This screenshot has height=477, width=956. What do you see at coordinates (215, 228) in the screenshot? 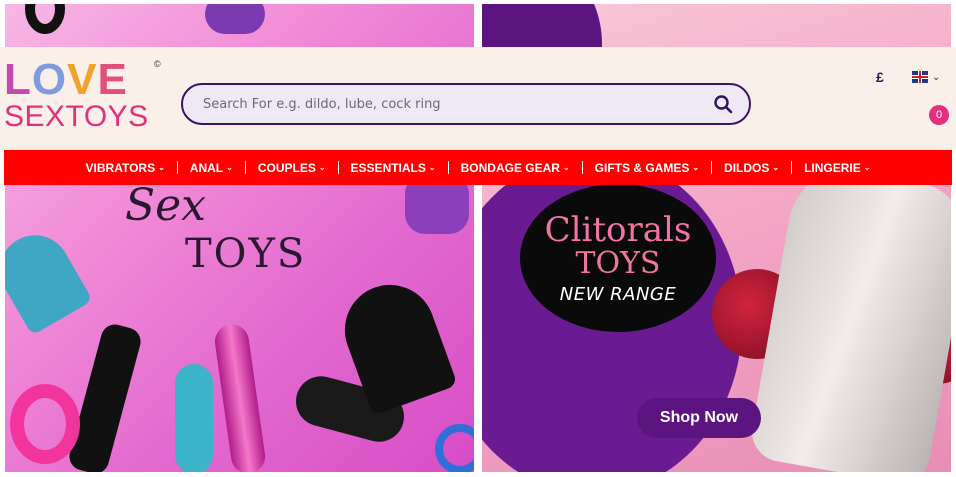
I see `banner-title: Sex TOYS` at bounding box center [215, 228].